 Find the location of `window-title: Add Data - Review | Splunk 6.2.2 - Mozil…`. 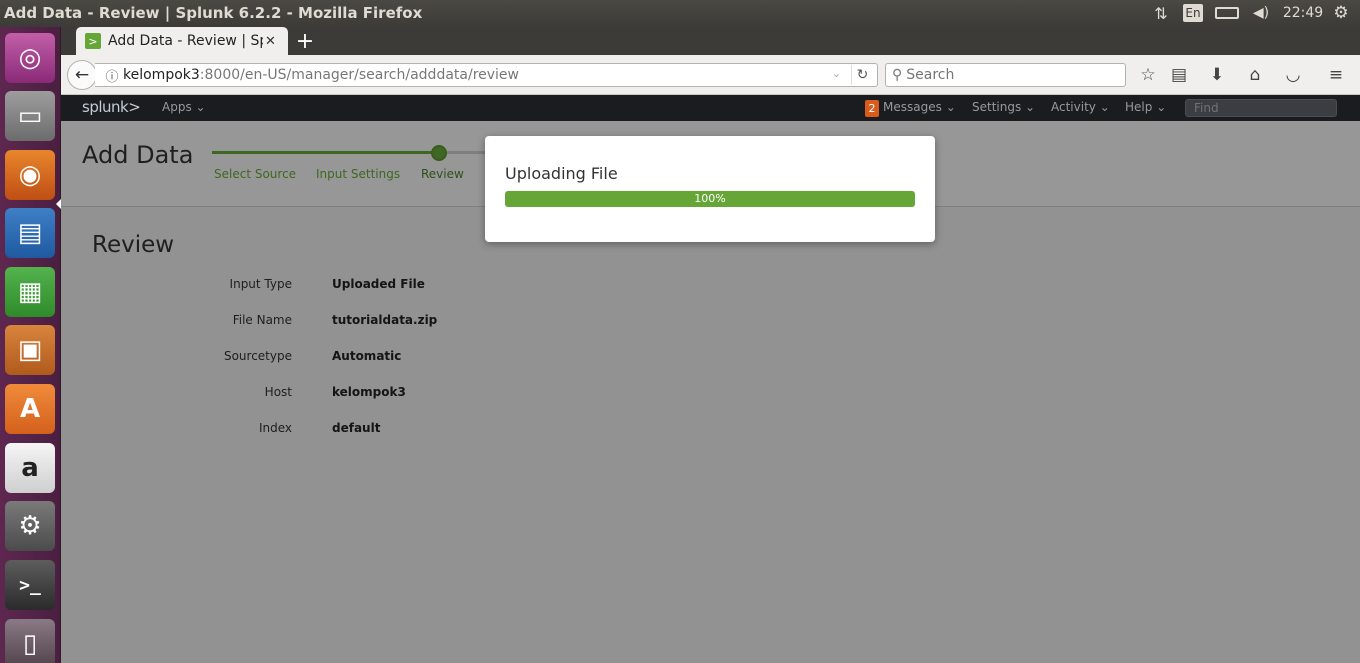

window-title: Add Data - Review | Splunk 6.2.2 - Mozil… is located at coordinates (213, 13).